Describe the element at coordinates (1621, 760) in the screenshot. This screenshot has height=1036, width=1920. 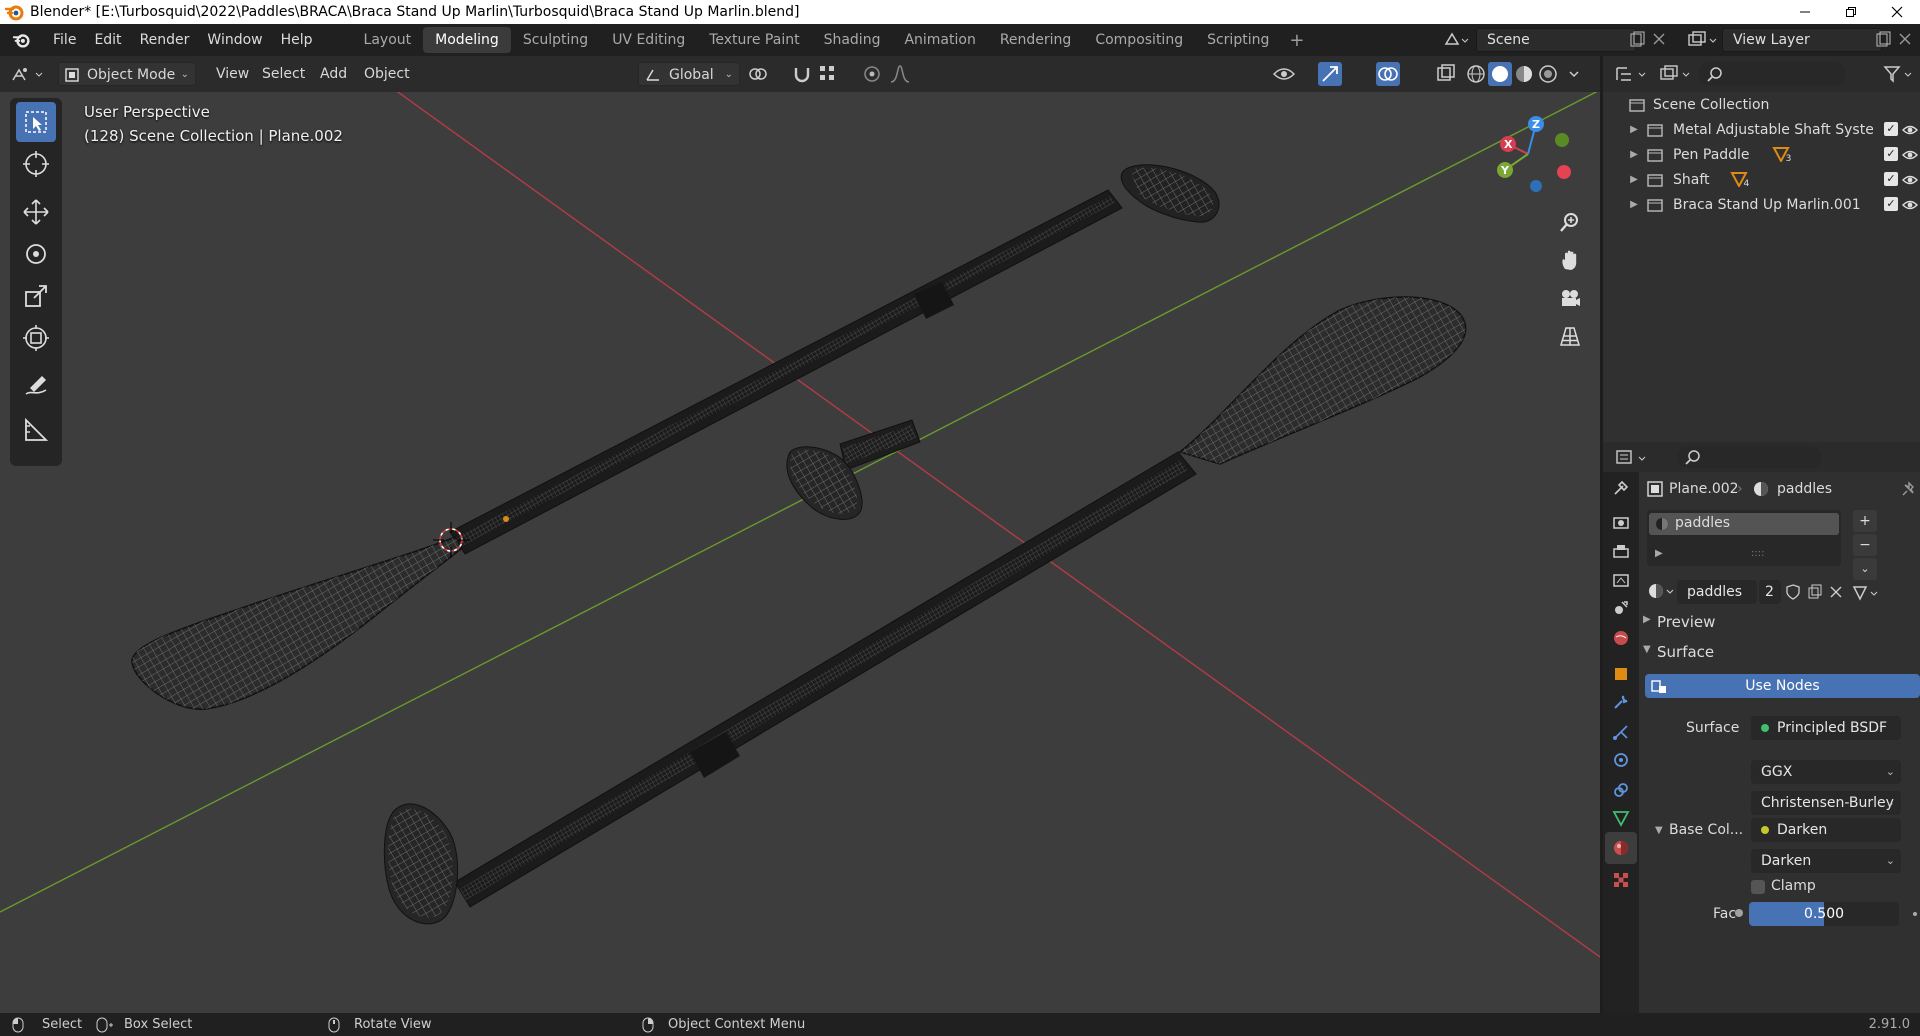
I see `tab-physics` at that location.